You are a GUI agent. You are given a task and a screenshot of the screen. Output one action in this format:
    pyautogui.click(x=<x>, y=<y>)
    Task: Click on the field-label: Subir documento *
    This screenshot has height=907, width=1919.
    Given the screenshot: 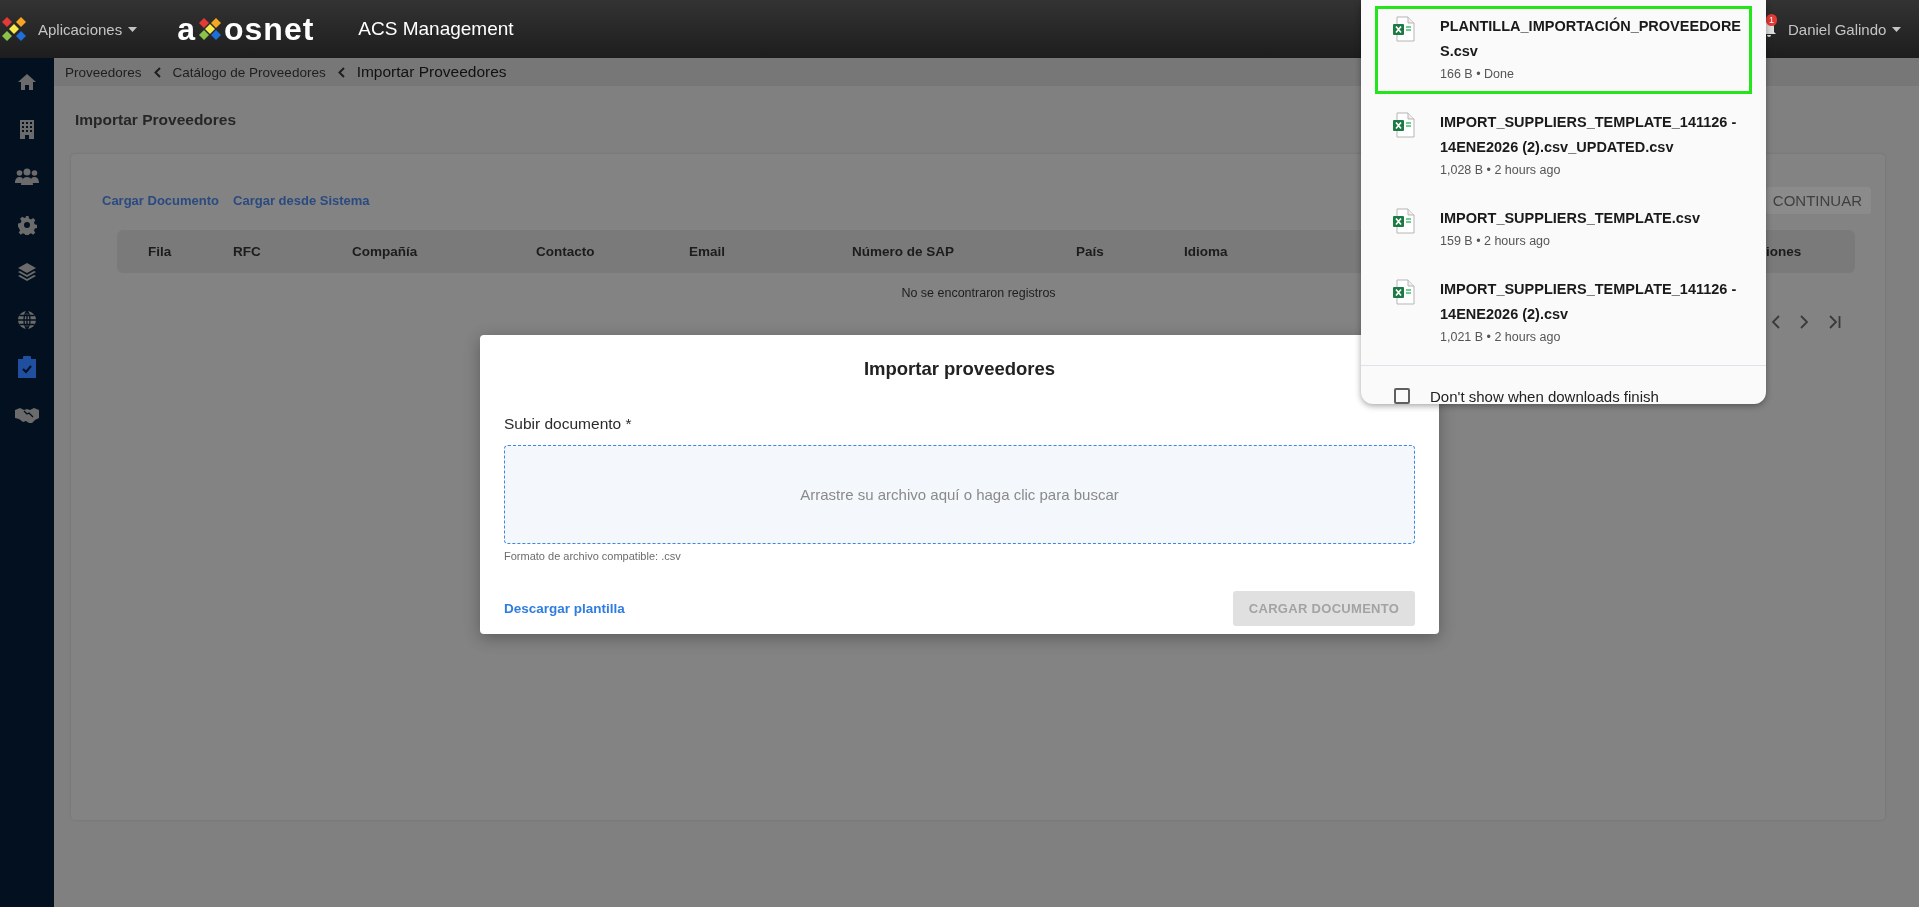 What is the action you would take?
    pyautogui.click(x=568, y=424)
    